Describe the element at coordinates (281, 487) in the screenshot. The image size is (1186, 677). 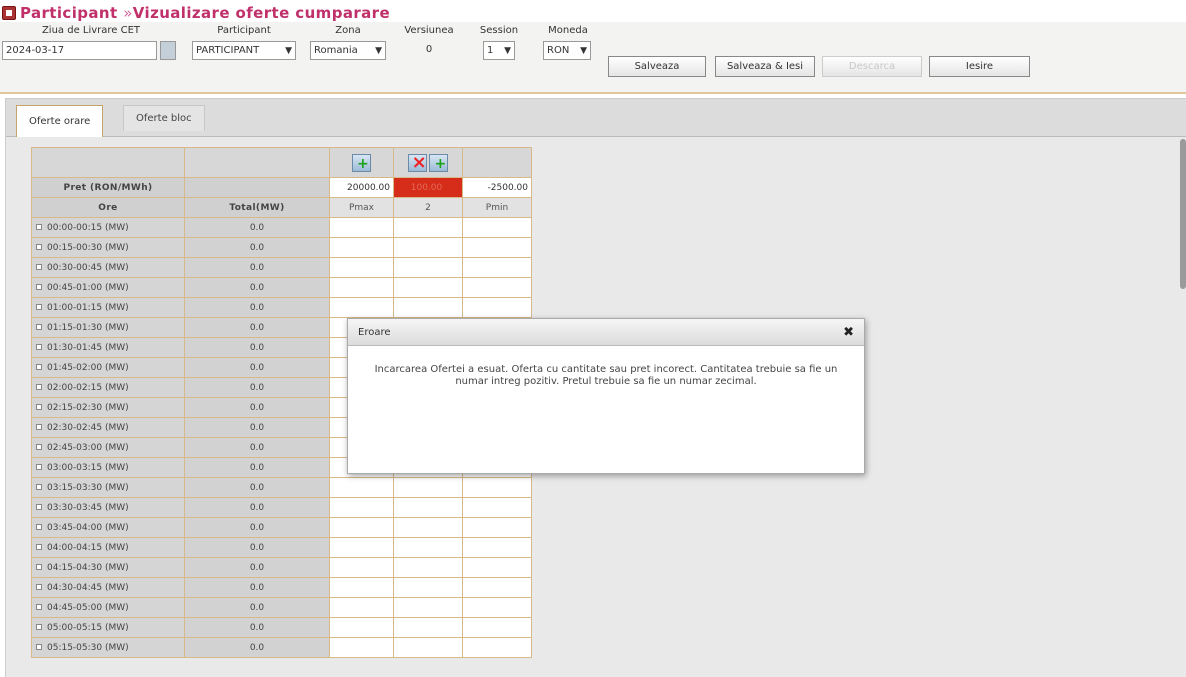
I see `table-row: 03:15-03:30 (MW) 0.0` at that location.